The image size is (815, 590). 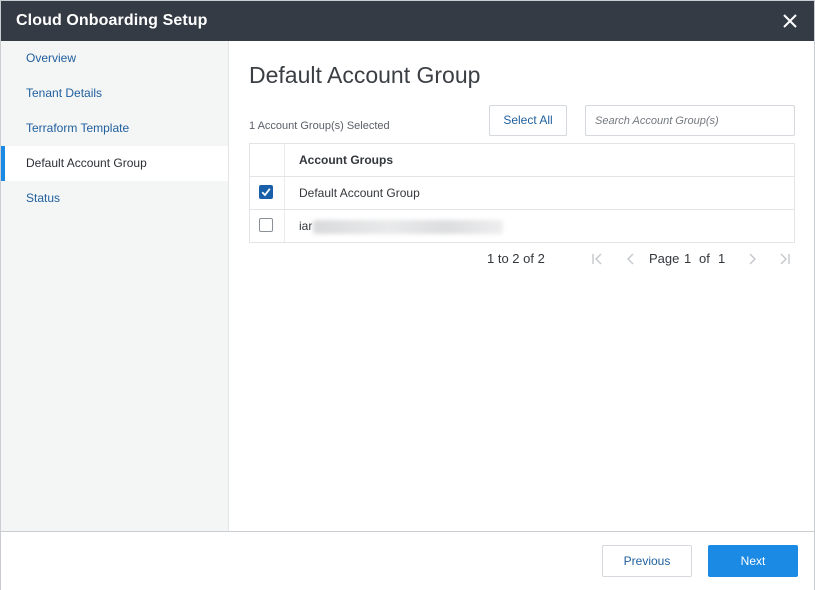 I want to click on row-name: iar, so click(x=306, y=226).